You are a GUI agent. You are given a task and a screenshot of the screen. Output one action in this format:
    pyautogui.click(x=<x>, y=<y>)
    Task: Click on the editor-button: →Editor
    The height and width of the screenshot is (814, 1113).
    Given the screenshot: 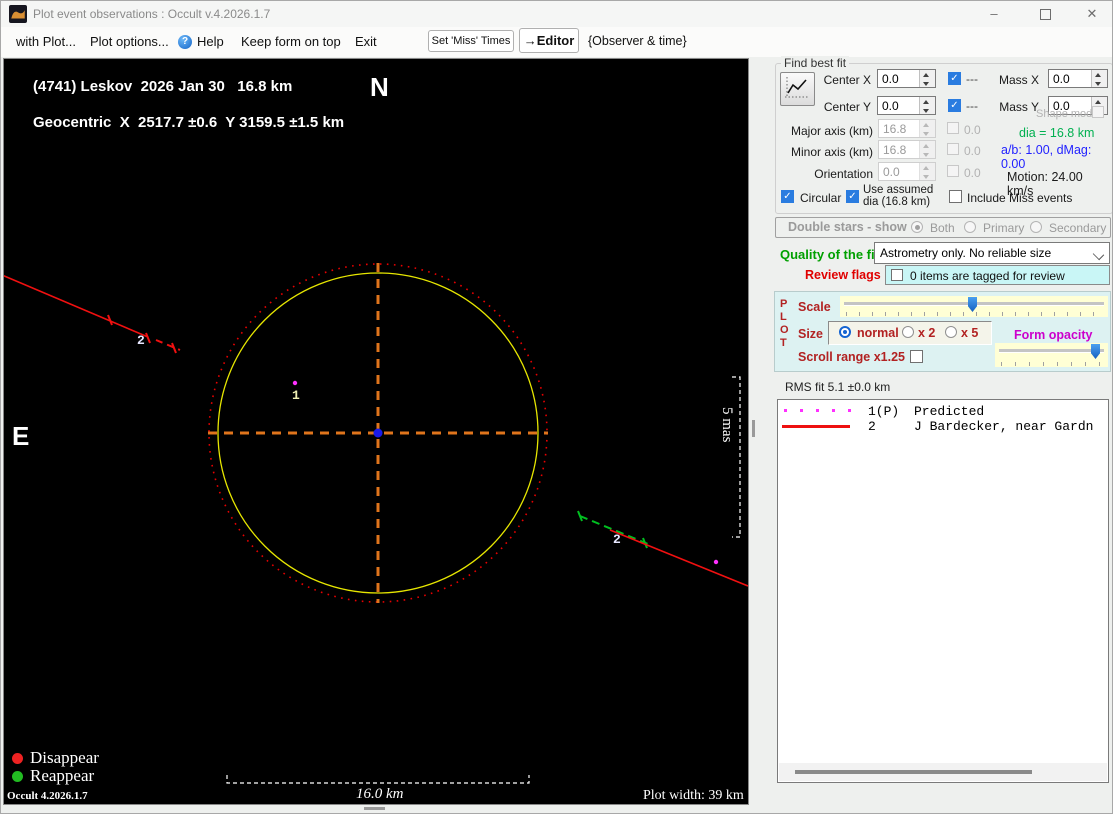 What is the action you would take?
    pyautogui.click(x=549, y=40)
    